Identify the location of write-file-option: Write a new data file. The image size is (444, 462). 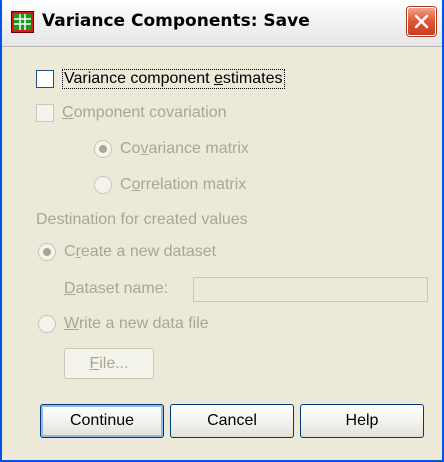
(123, 324).